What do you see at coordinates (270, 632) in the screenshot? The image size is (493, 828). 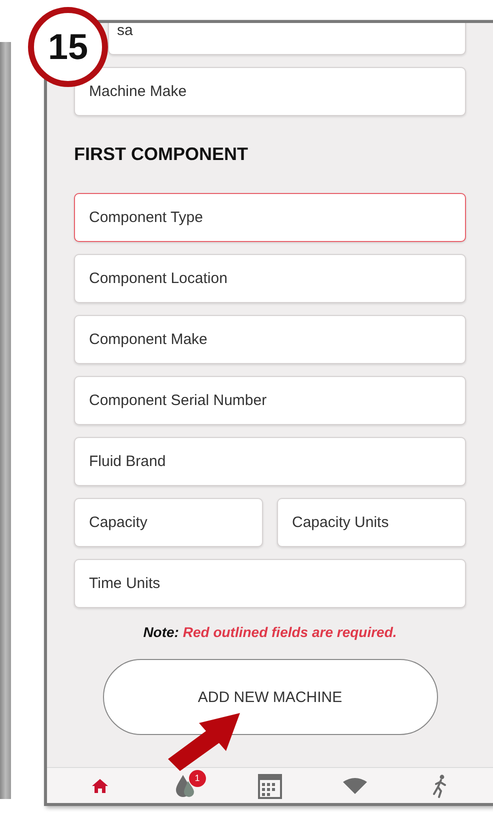 I see `required-note: Note: Red outlined fields are required.` at bounding box center [270, 632].